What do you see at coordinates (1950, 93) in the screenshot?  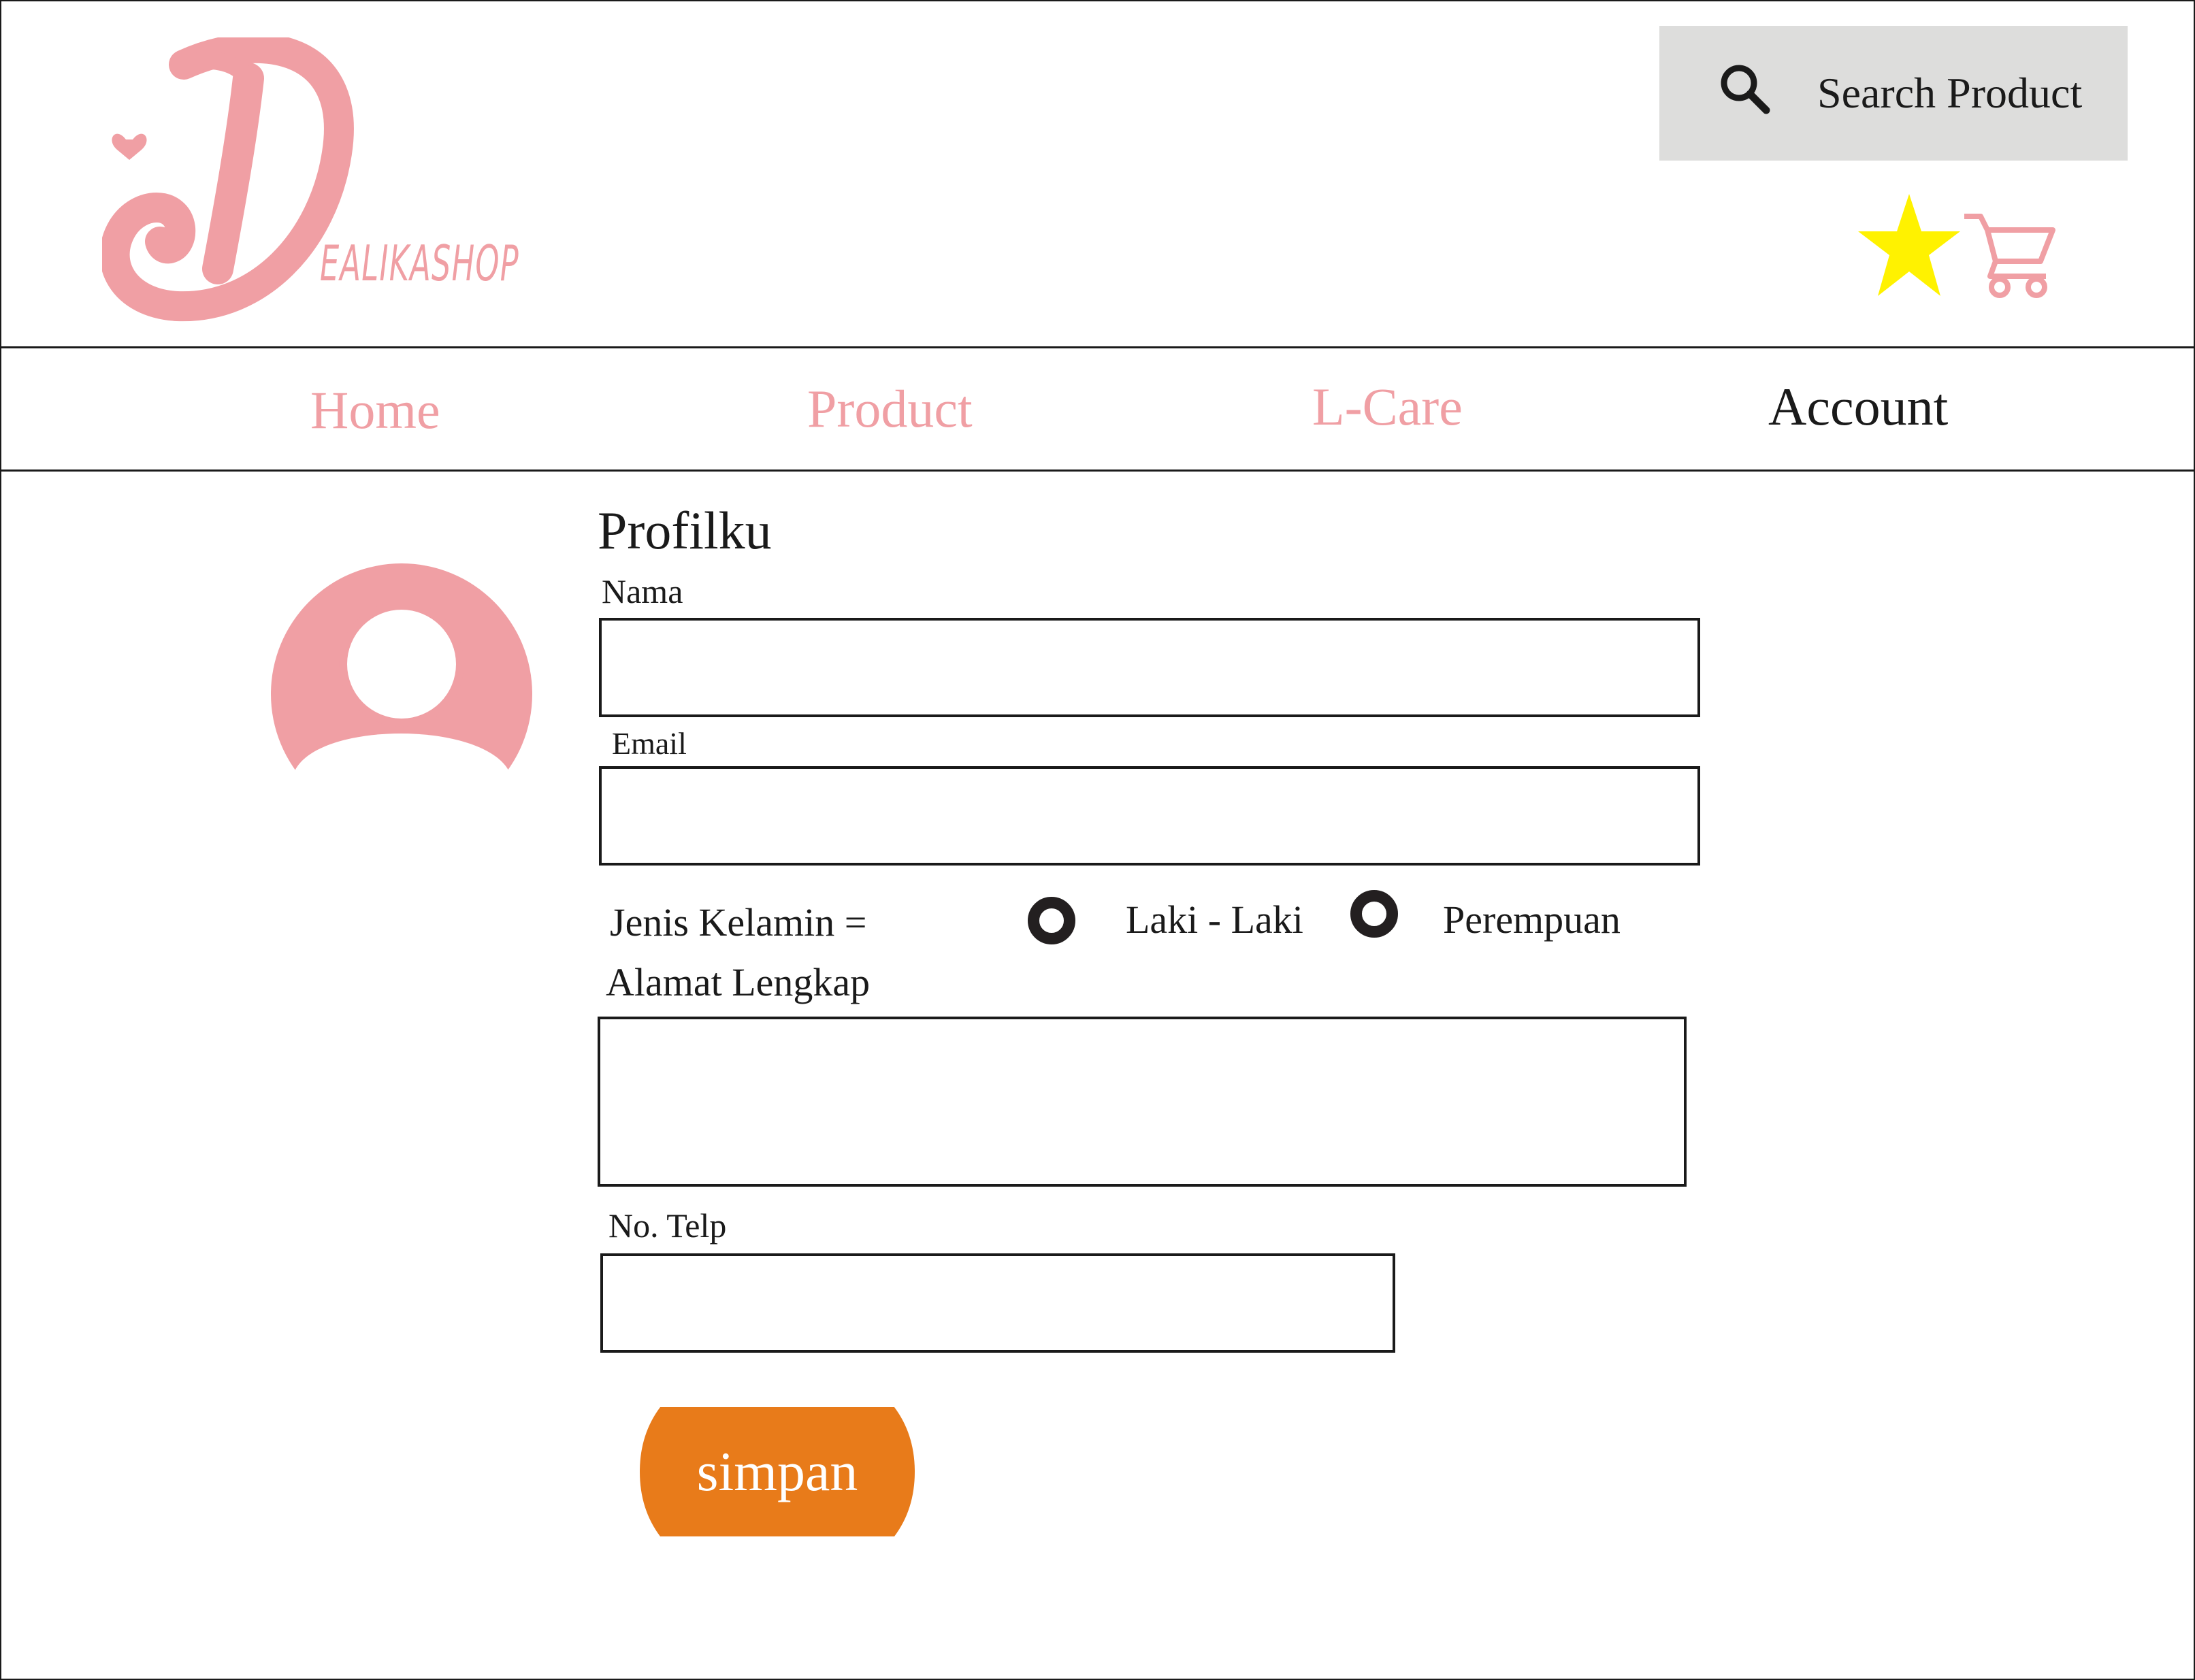 I see `search-placeholder: Search Product` at bounding box center [1950, 93].